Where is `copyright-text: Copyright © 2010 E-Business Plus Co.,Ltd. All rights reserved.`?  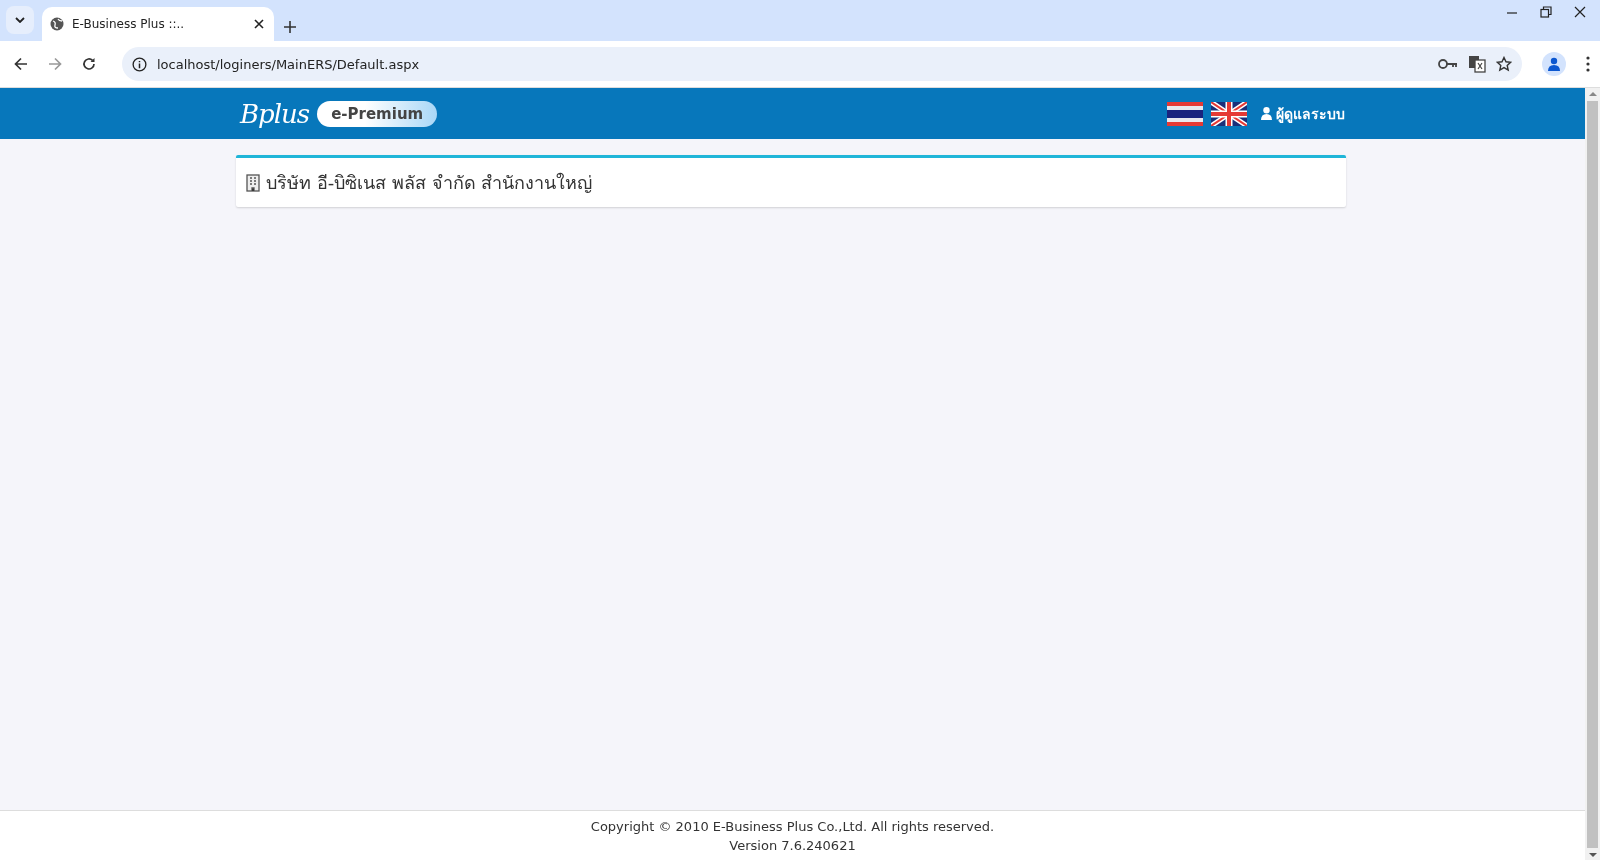 copyright-text: Copyright © 2010 E-Business Plus Co.,Ltd. All rights reserved. is located at coordinates (792, 826).